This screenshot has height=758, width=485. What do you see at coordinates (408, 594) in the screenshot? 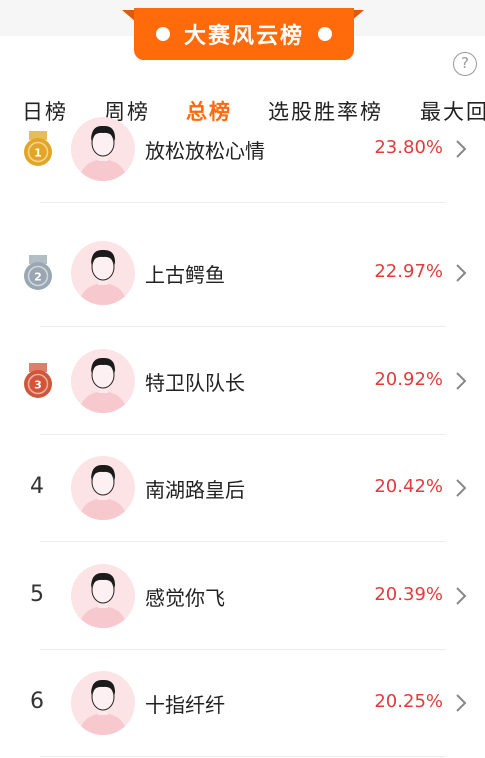
I see `return-rate: 20.39%` at bounding box center [408, 594].